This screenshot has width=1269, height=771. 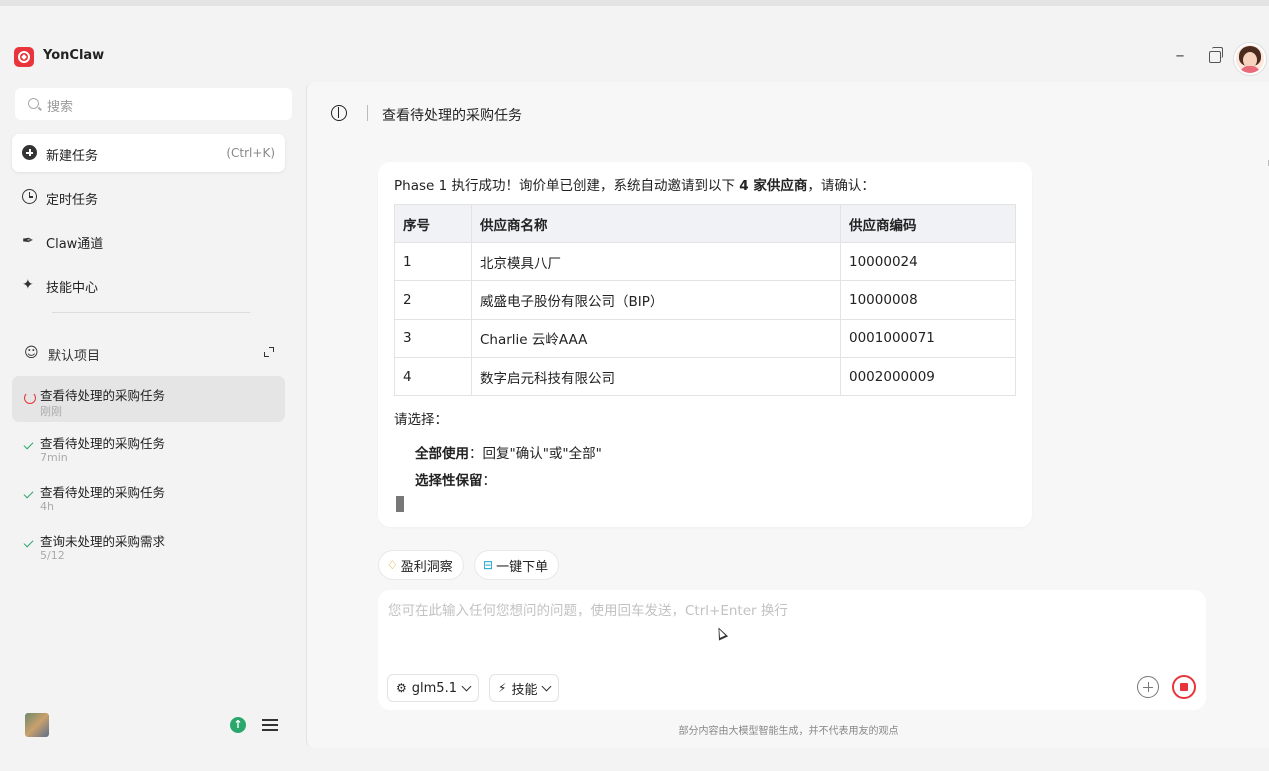 What do you see at coordinates (928, 300) in the screenshot?
I see `table-cell: 10000008` at bounding box center [928, 300].